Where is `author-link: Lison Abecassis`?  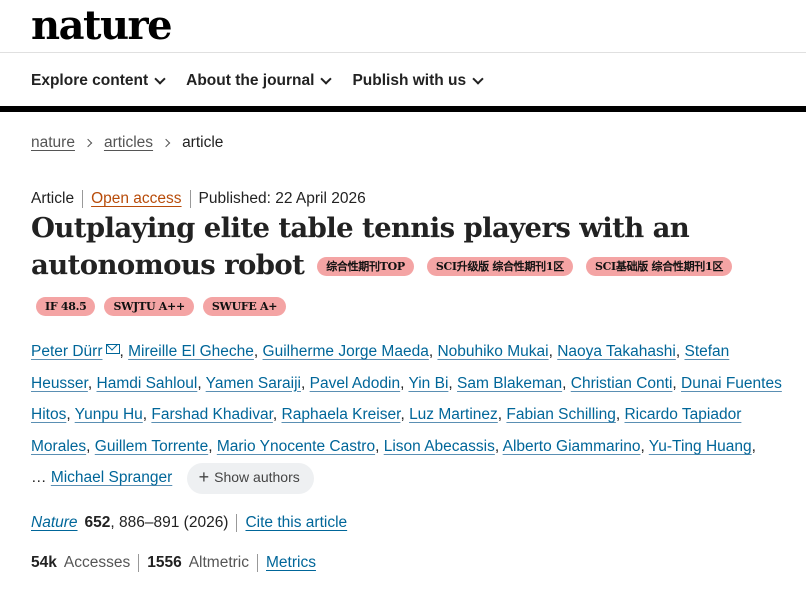
author-link: Lison Abecassis is located at coordinates (439, 446).